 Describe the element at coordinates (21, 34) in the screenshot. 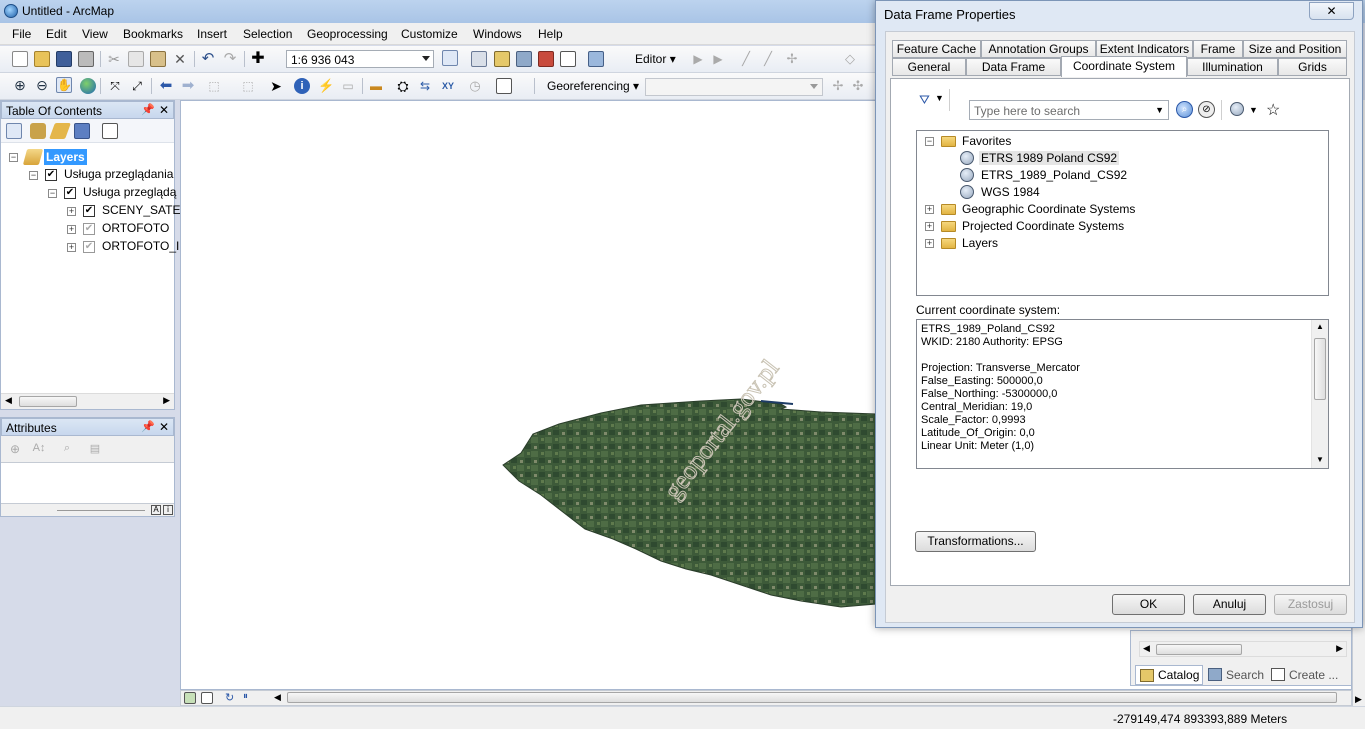

I see `menu-file: File` at that location.